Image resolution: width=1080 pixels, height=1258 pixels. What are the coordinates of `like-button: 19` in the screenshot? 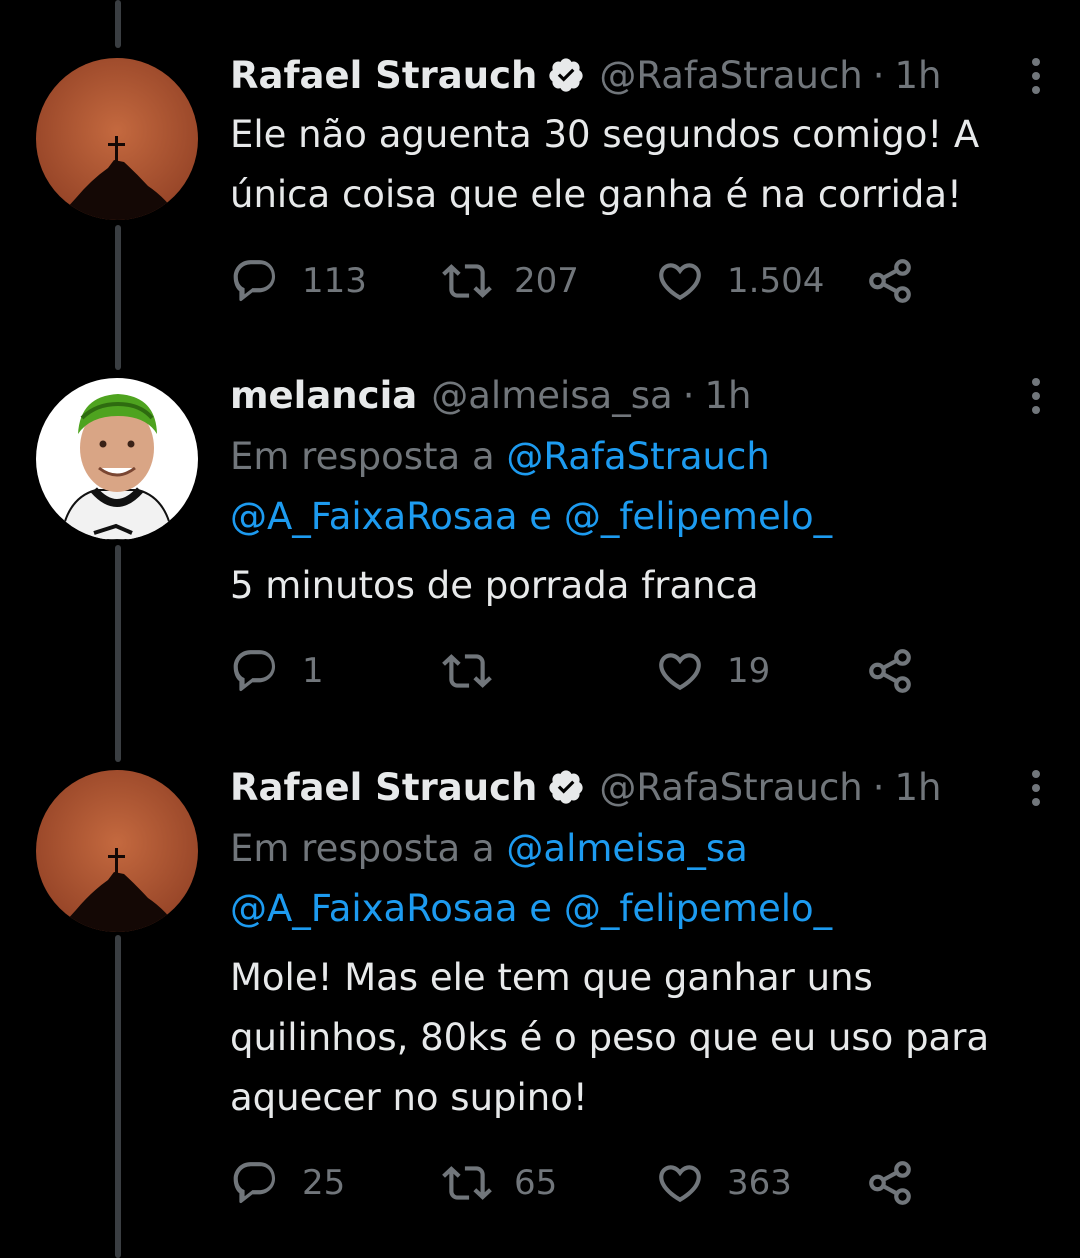 It's located at (712, 671).